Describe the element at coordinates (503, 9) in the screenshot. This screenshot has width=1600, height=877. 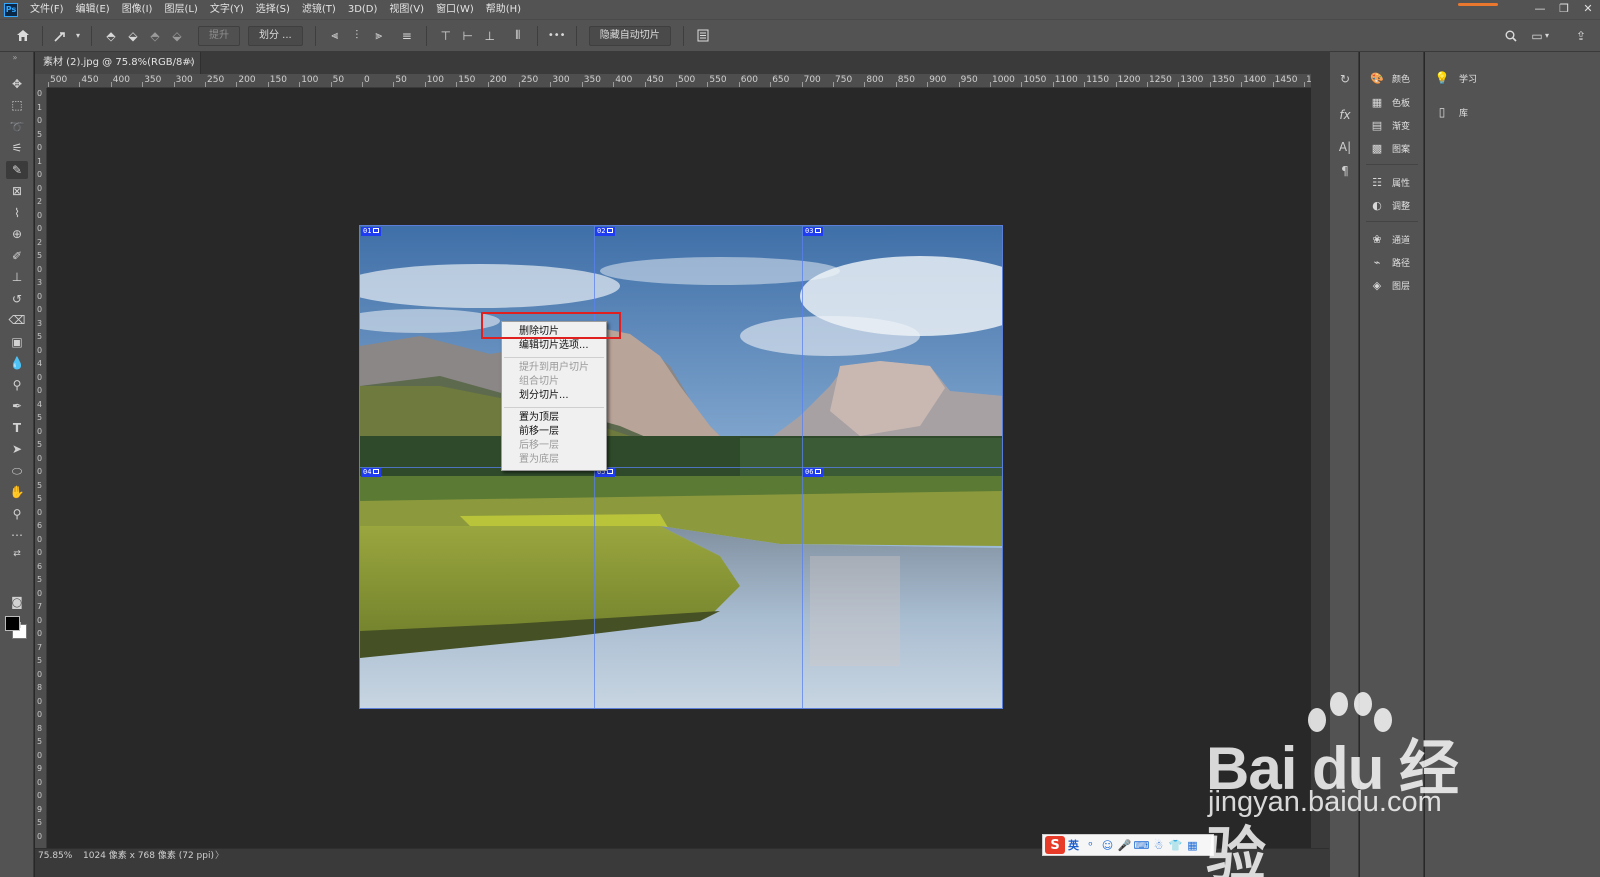
I see `menu-help: 帮助(H)` at that location.